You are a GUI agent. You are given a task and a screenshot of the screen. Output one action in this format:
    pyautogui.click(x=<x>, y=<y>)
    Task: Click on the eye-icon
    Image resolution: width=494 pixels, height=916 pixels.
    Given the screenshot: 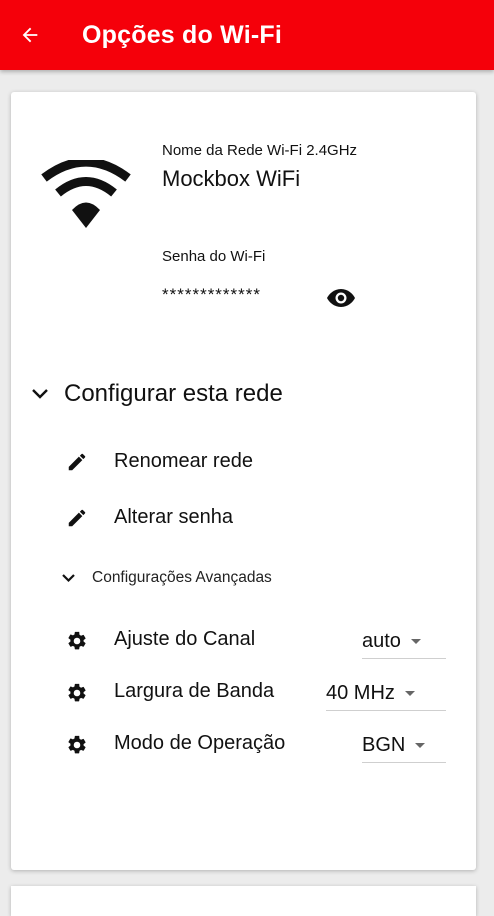 What is the action you would take?
    pyautogui.click(x=341, y=298)
    